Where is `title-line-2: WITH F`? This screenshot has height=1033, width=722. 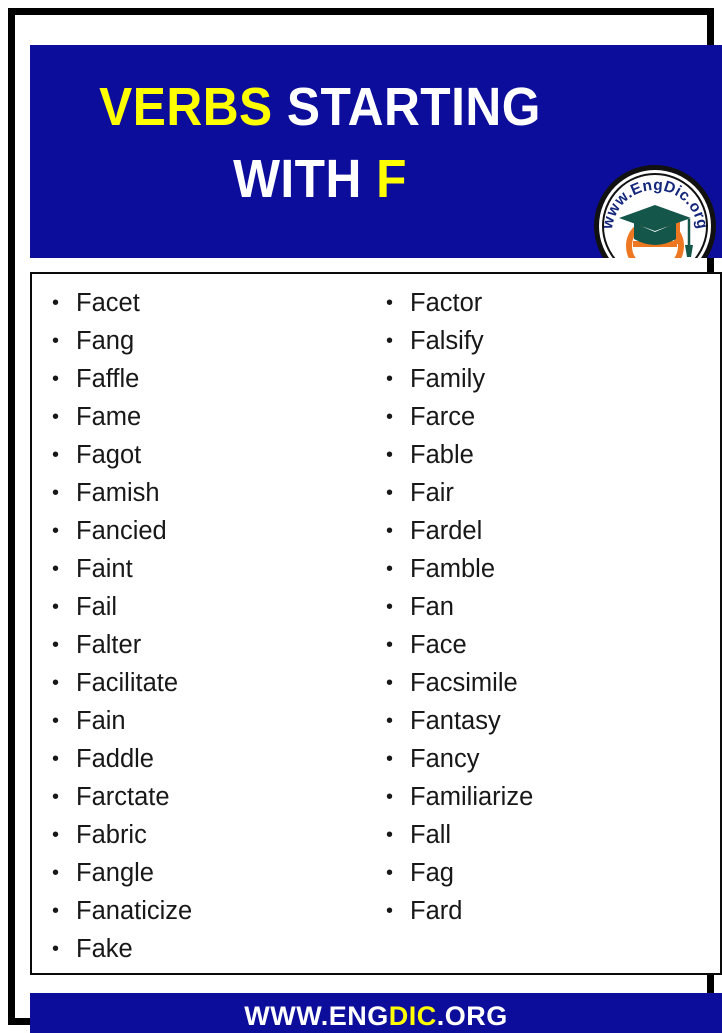
title-line-2: WITH F is located at coordinates (320, 179).